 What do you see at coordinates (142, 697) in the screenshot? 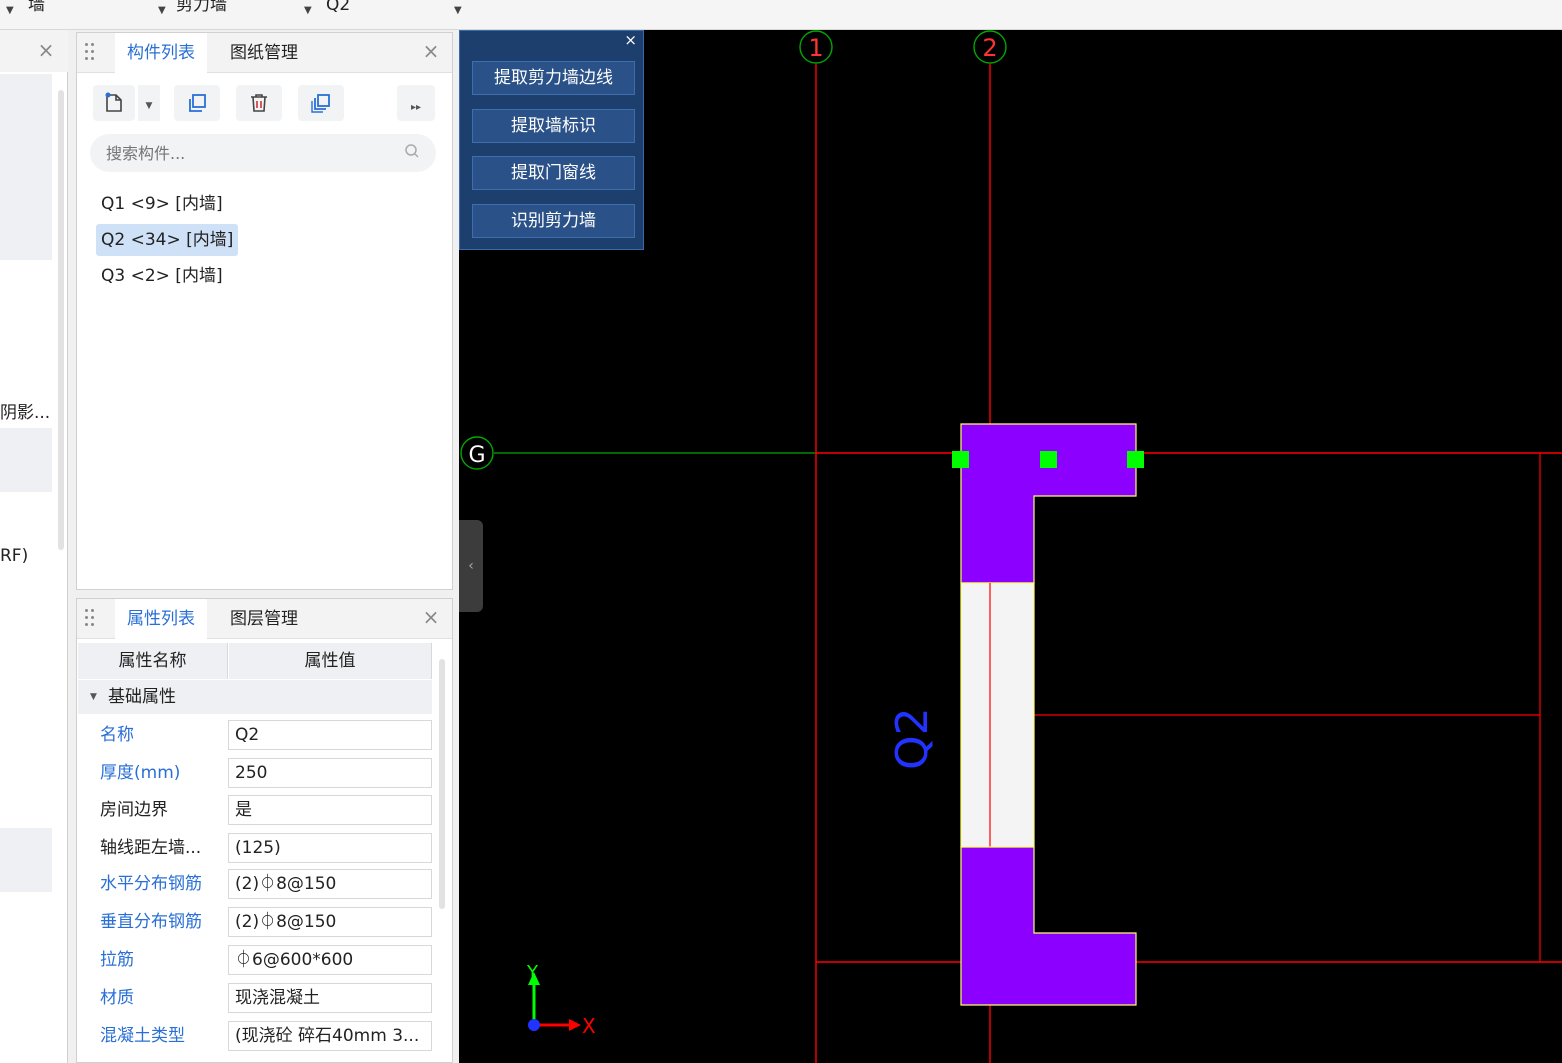
I see `group-label: 基础属性` at bounding box center [142, 697].